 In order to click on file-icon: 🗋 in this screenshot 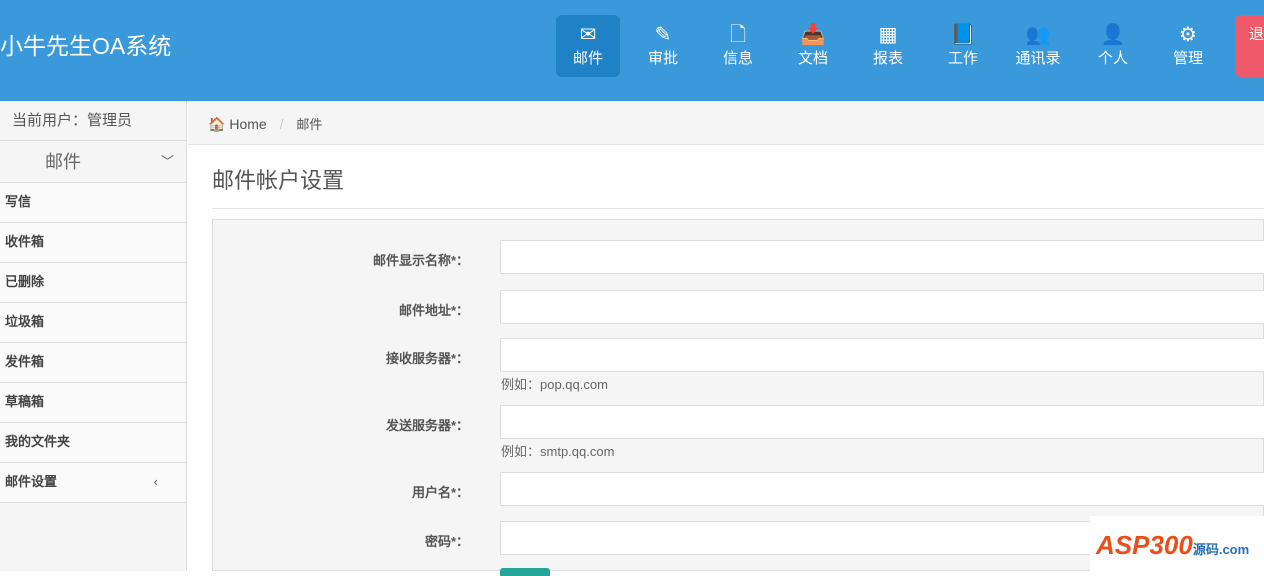, I will do `click(738, 35)`.